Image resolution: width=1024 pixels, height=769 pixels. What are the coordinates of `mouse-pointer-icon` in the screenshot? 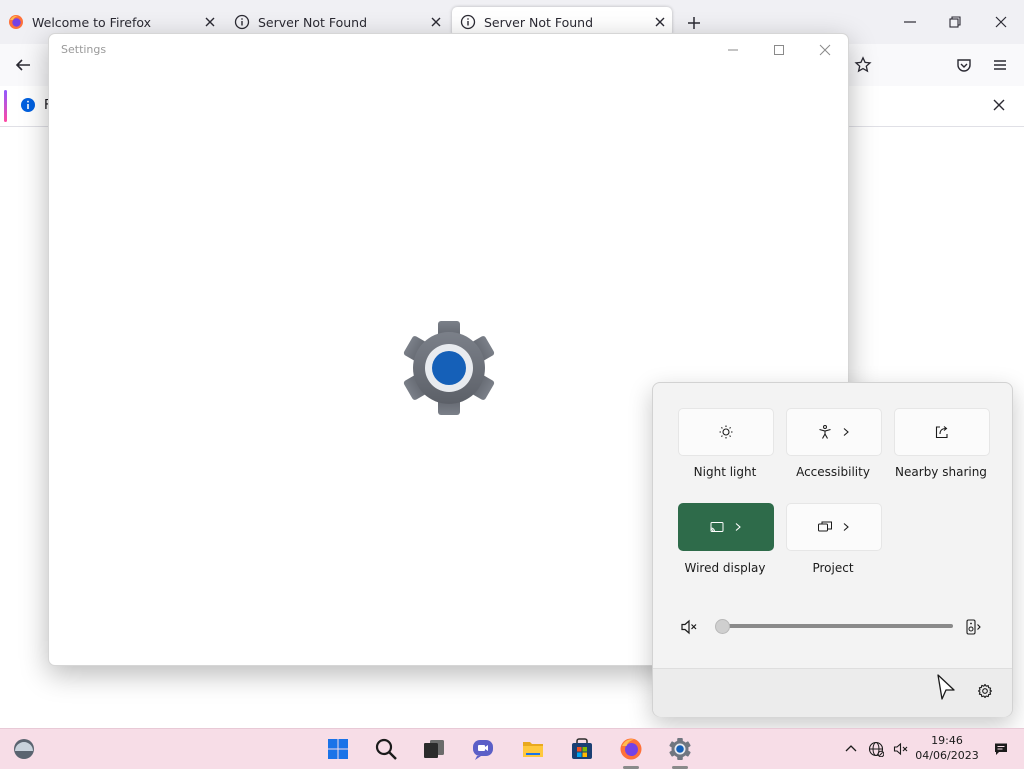 It's located at (946, 687).